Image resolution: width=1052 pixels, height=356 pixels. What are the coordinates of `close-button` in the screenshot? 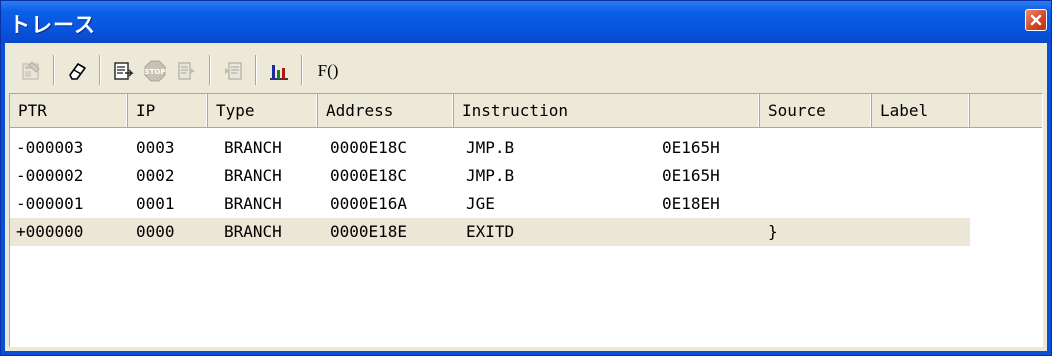 It's located at (1036, 20).